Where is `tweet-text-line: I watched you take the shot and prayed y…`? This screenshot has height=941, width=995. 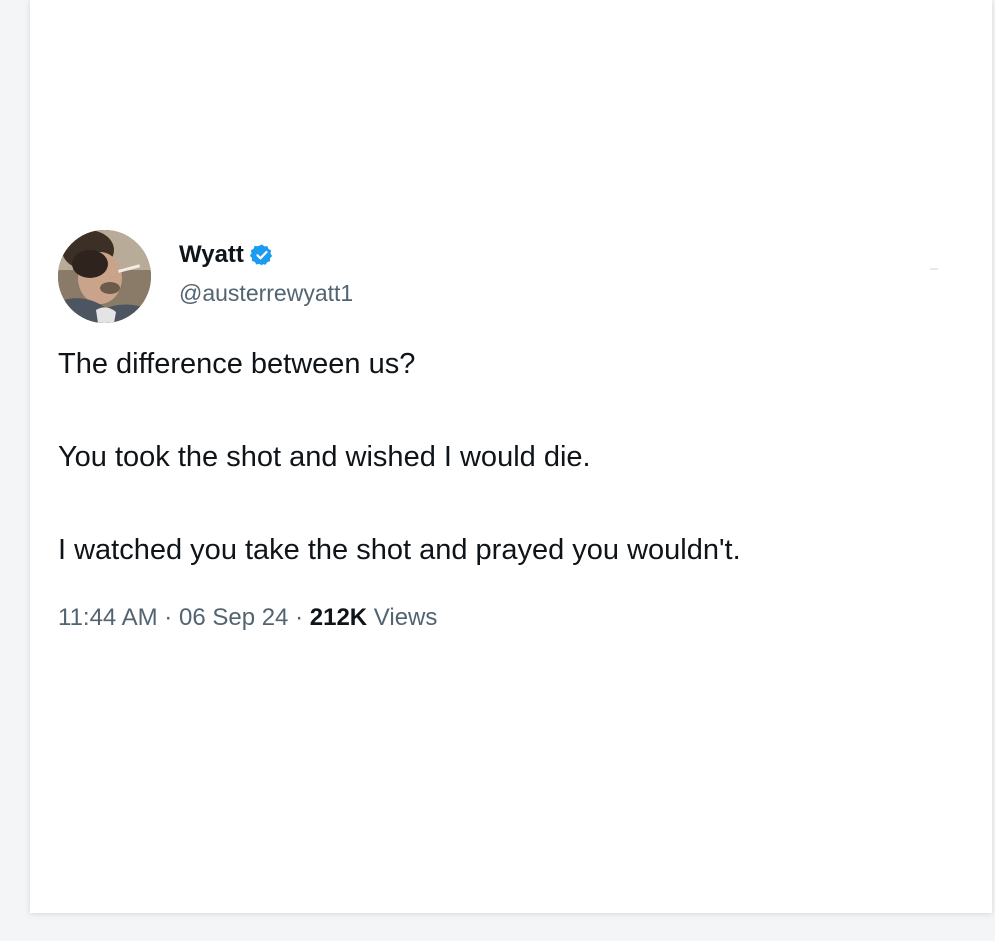 tweet-text-line: I watched you take the shot and prayed y… is located at coordinates (399, 550).